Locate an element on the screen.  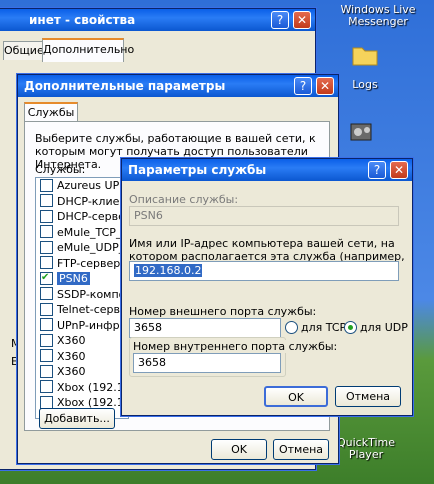
service-list-item: Xbox (192.168. is located at coordinates (82, 388).